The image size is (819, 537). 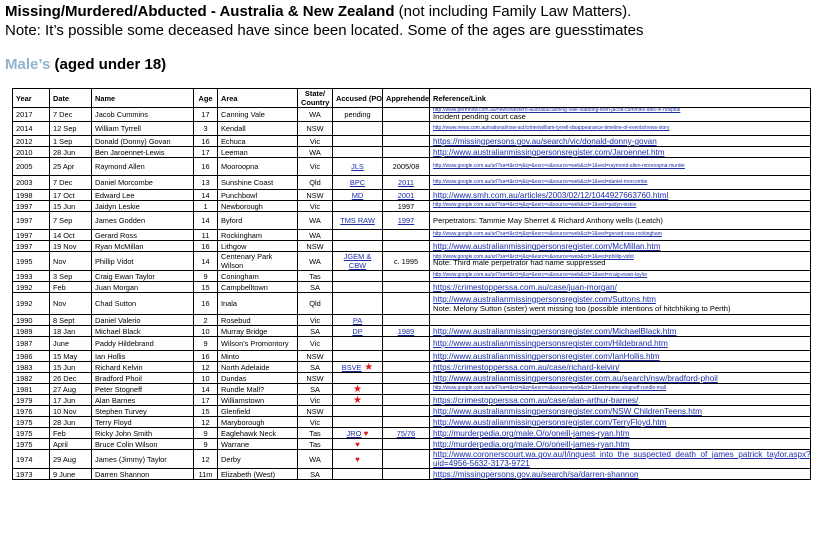 What do you see at coordinates (357, 320) in the screenshot?
I see `accused-link: PA` at bounding box center [357, 320].